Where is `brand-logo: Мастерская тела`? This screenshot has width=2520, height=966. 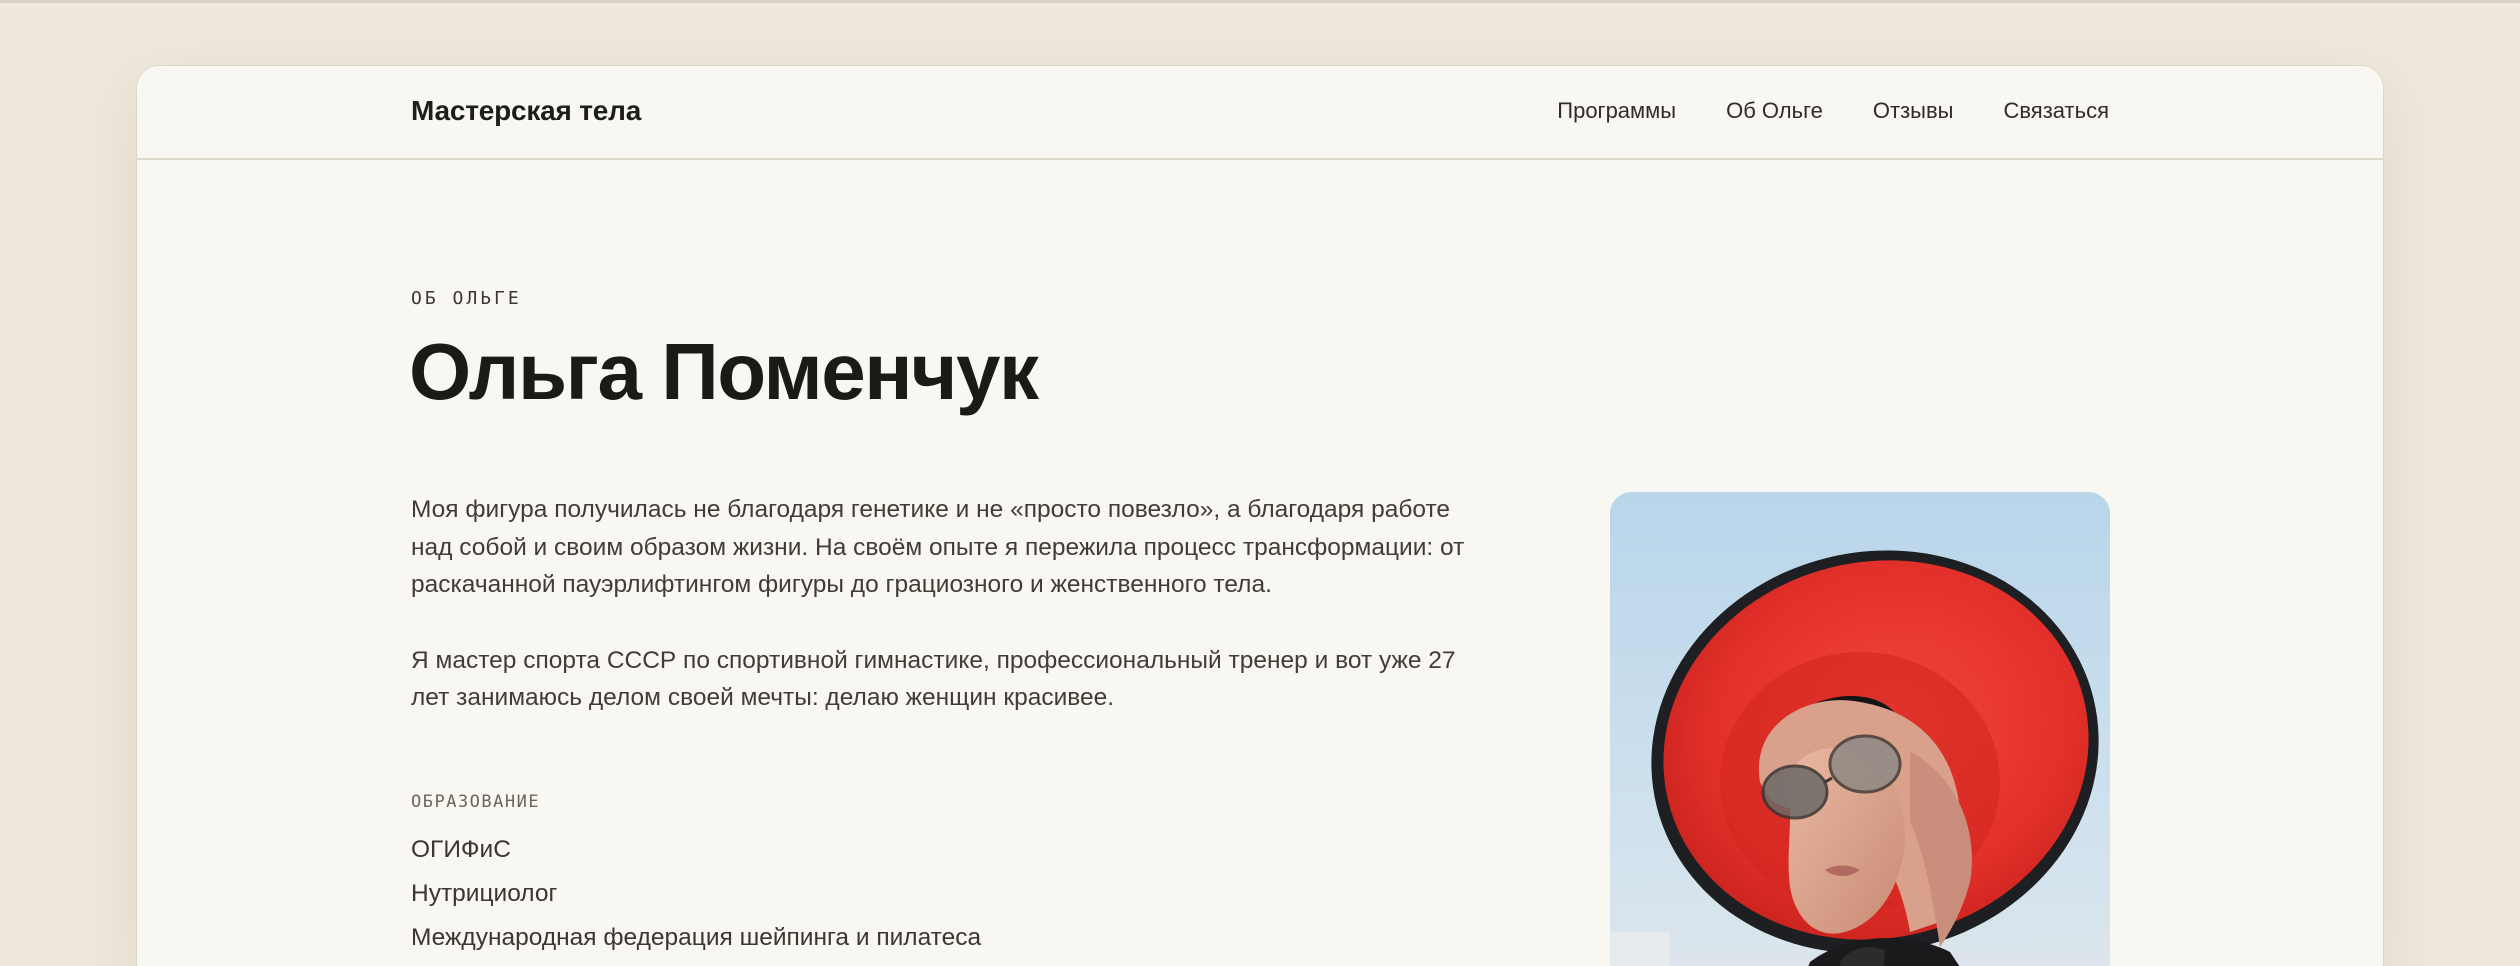 brand-logo: Мастерская тела is located at coordinates (526, 111).